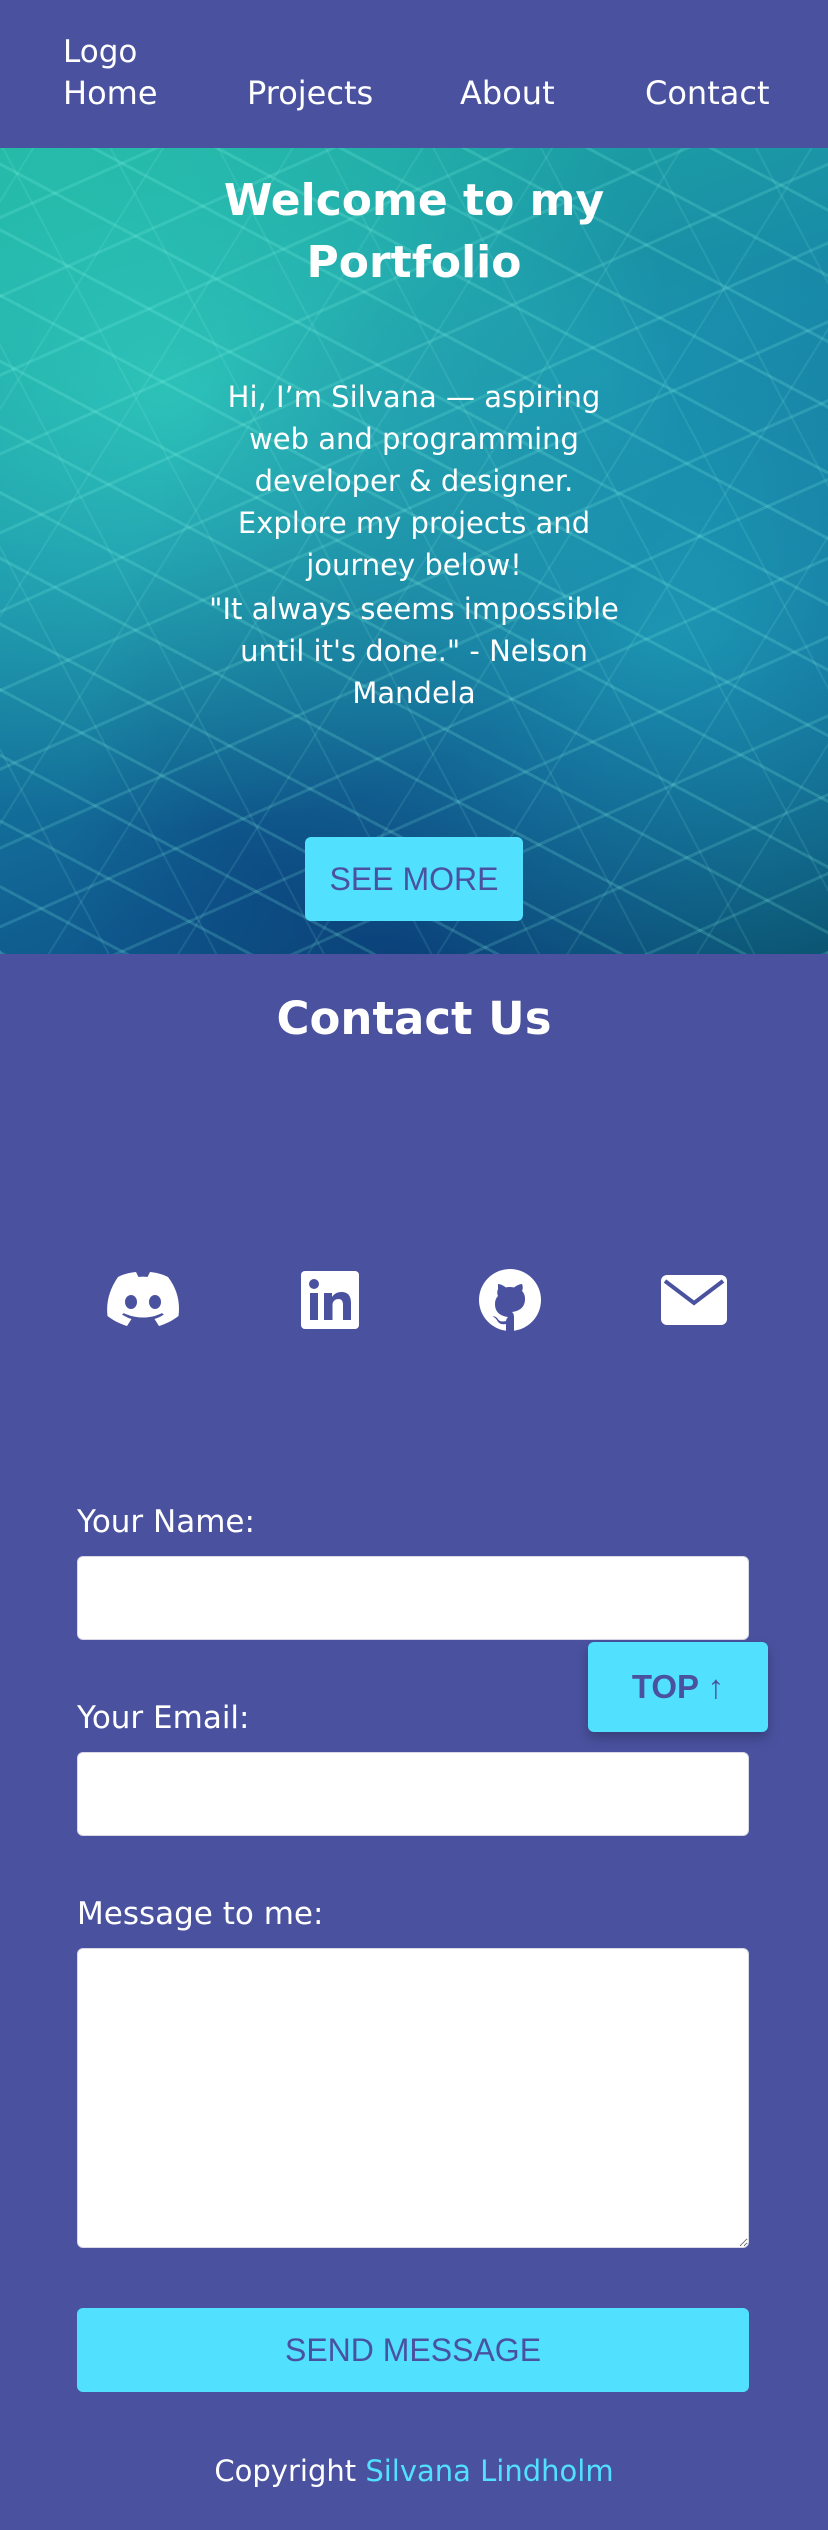 The width and height of the screenshot is (828, 2530). I want to click on navbar: Logo Home Projects About Contact, so click(414, 74).